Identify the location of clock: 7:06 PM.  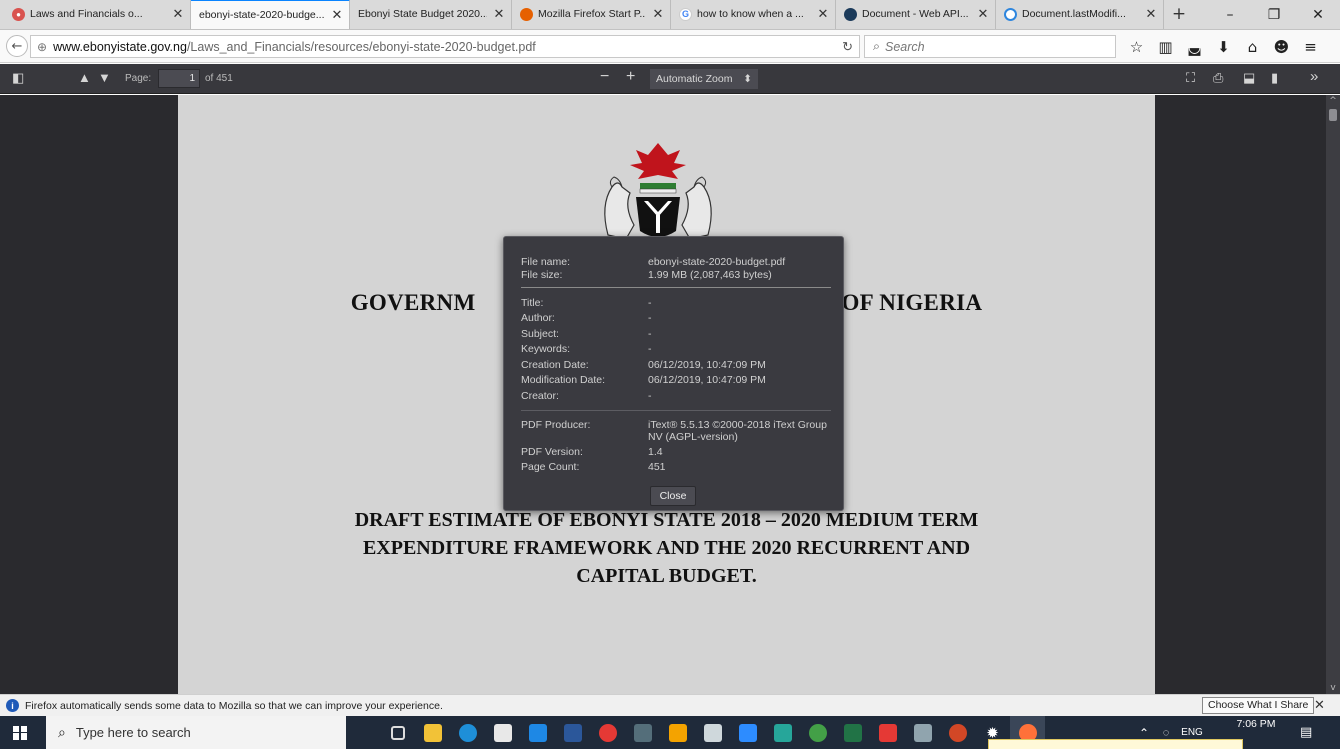
(1256, 724).